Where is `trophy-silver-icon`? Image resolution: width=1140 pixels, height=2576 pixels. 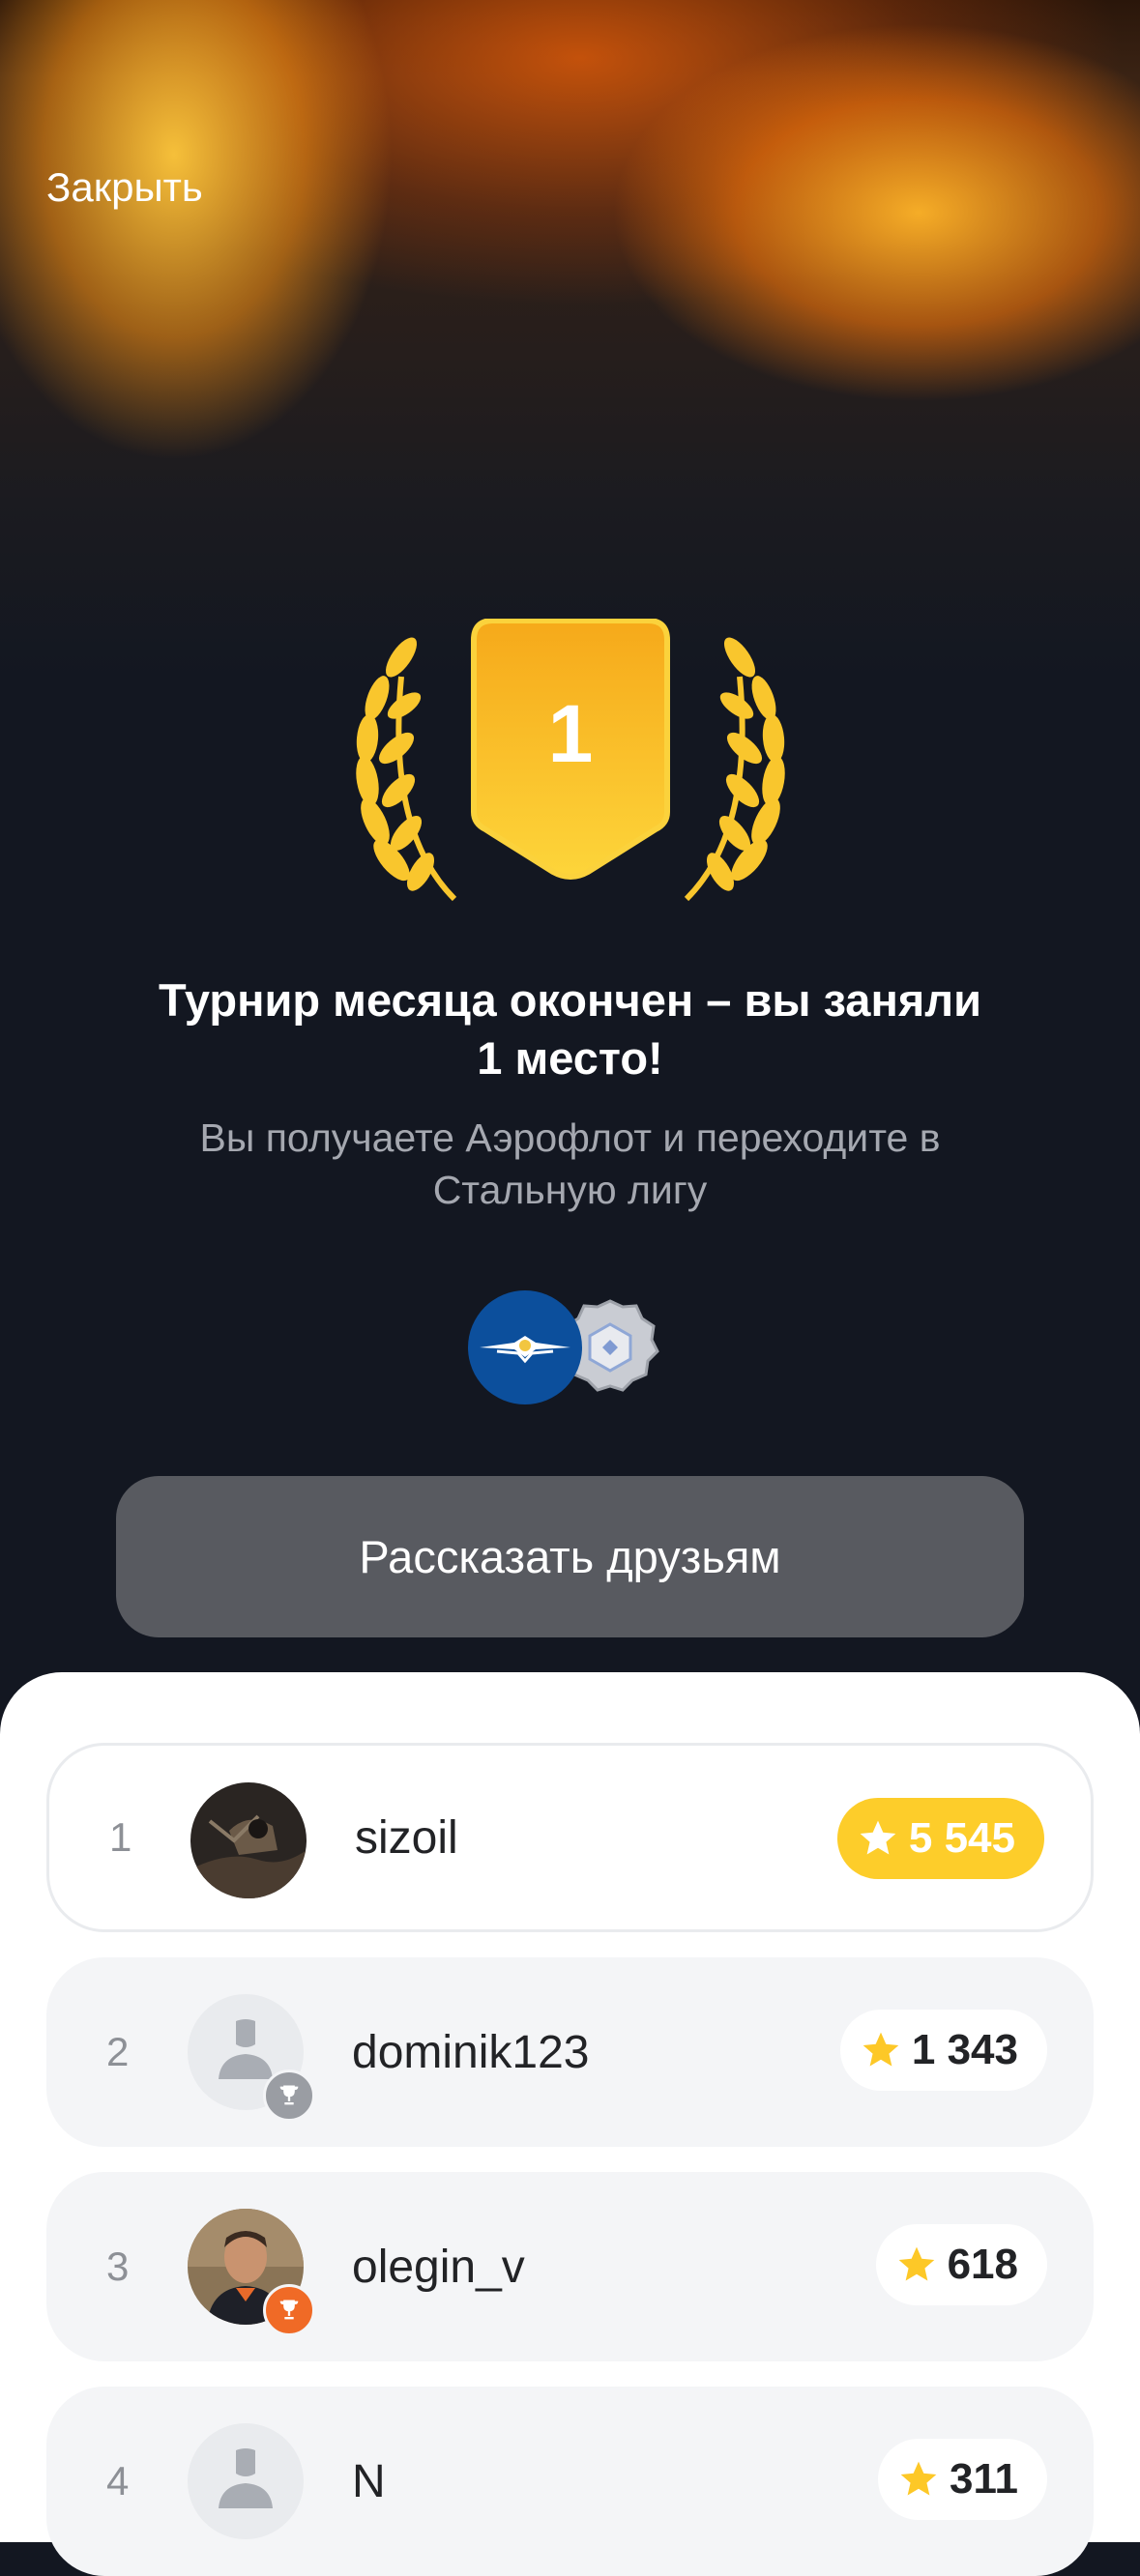
trophy-silver-icon is located at coordinates (289, 2095).